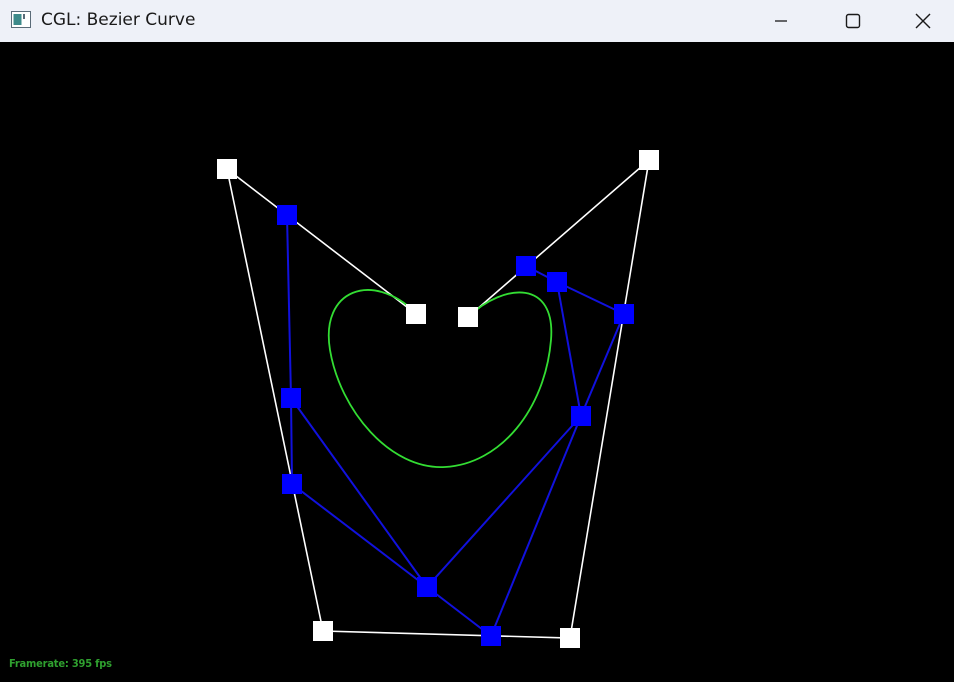  What do you see at coordinates (60, 663) in the screenshot?
I see `framerate-label: Framerate: 395 fps` at bounding box center [60, 663].